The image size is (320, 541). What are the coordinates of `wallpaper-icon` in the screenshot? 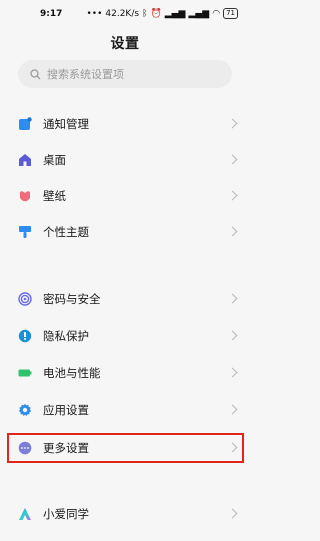 It's located at (25, 196).